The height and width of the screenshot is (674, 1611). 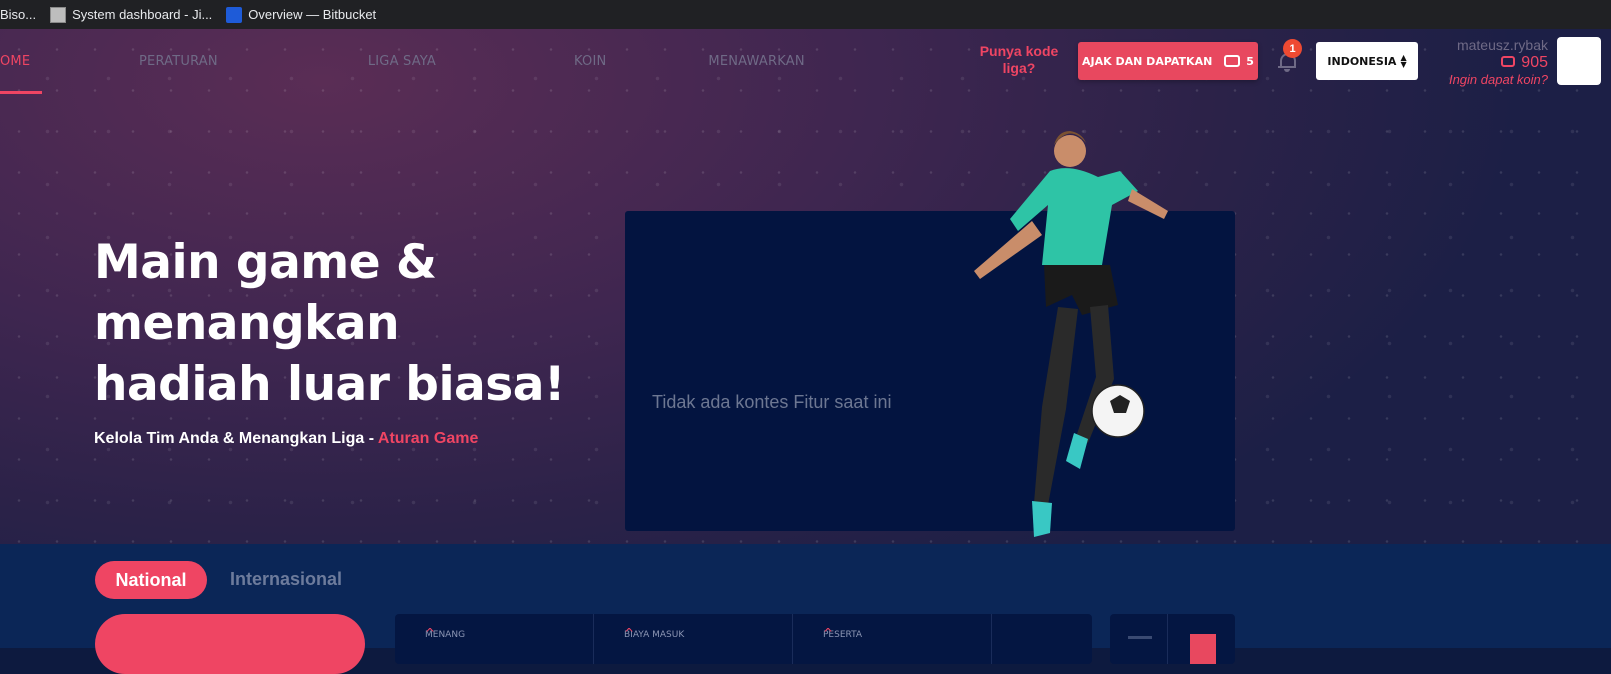 What do you see at coordinates (1250, 61) in the screenshot?
I see `invite-coin-count: 5` at bounding box center [1250, 61].